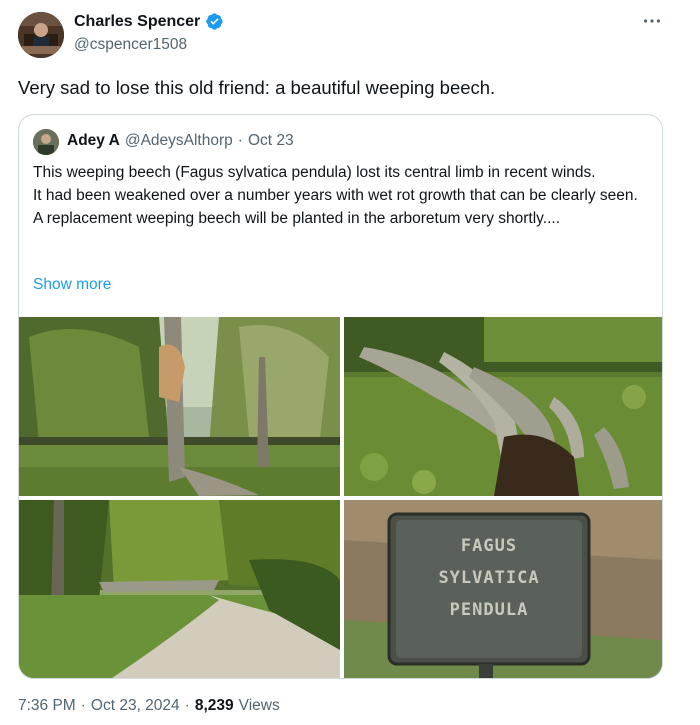  I want to click on sign-line-2: SYLVATICA, so click(489, 578).